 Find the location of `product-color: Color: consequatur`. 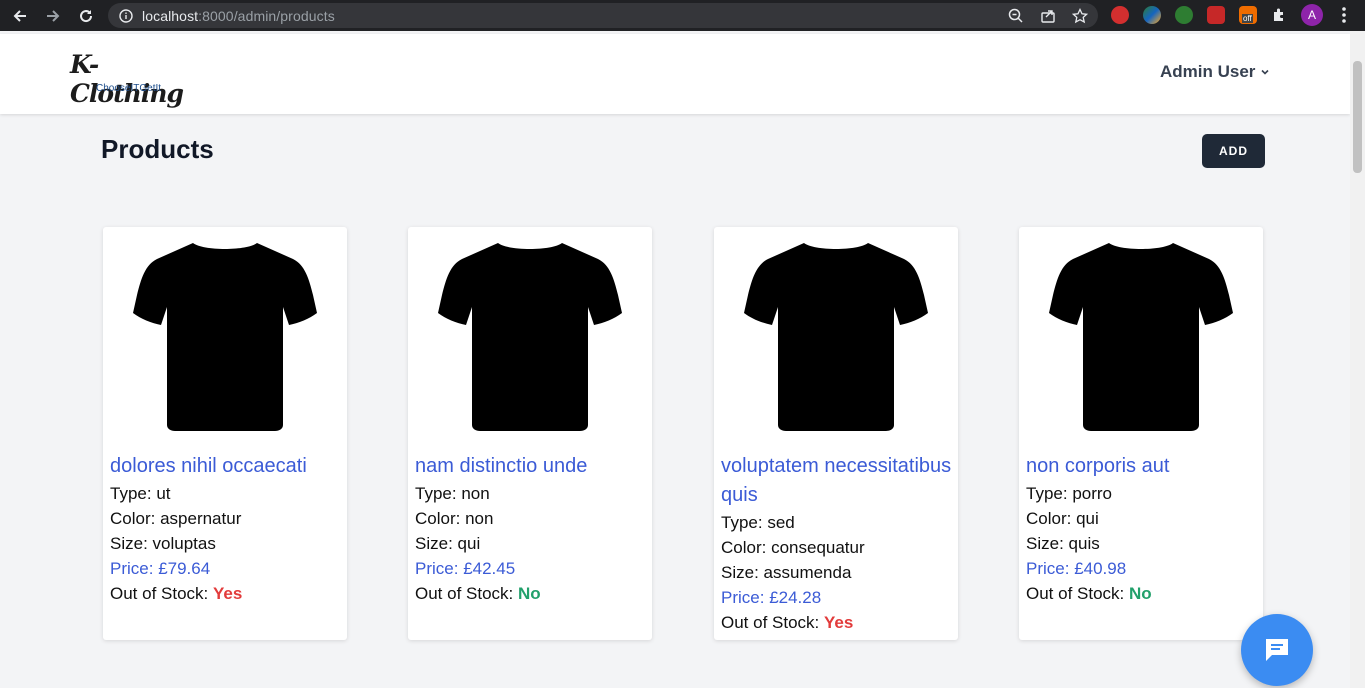

product-color: Color: consequatur is located at coordinates (793, 547).